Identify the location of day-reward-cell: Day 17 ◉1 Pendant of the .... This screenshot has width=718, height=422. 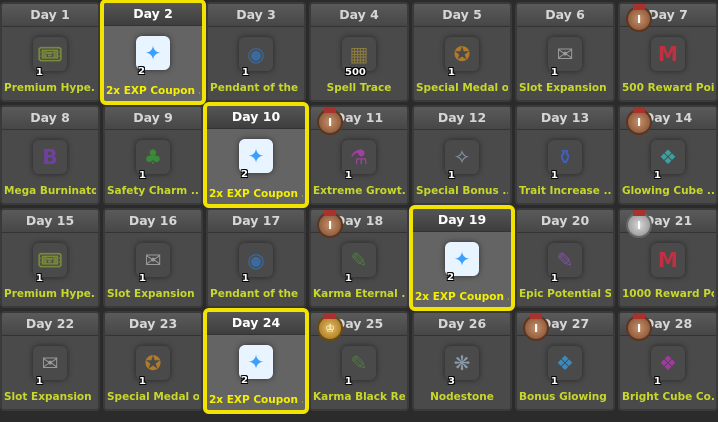
(256, 258).